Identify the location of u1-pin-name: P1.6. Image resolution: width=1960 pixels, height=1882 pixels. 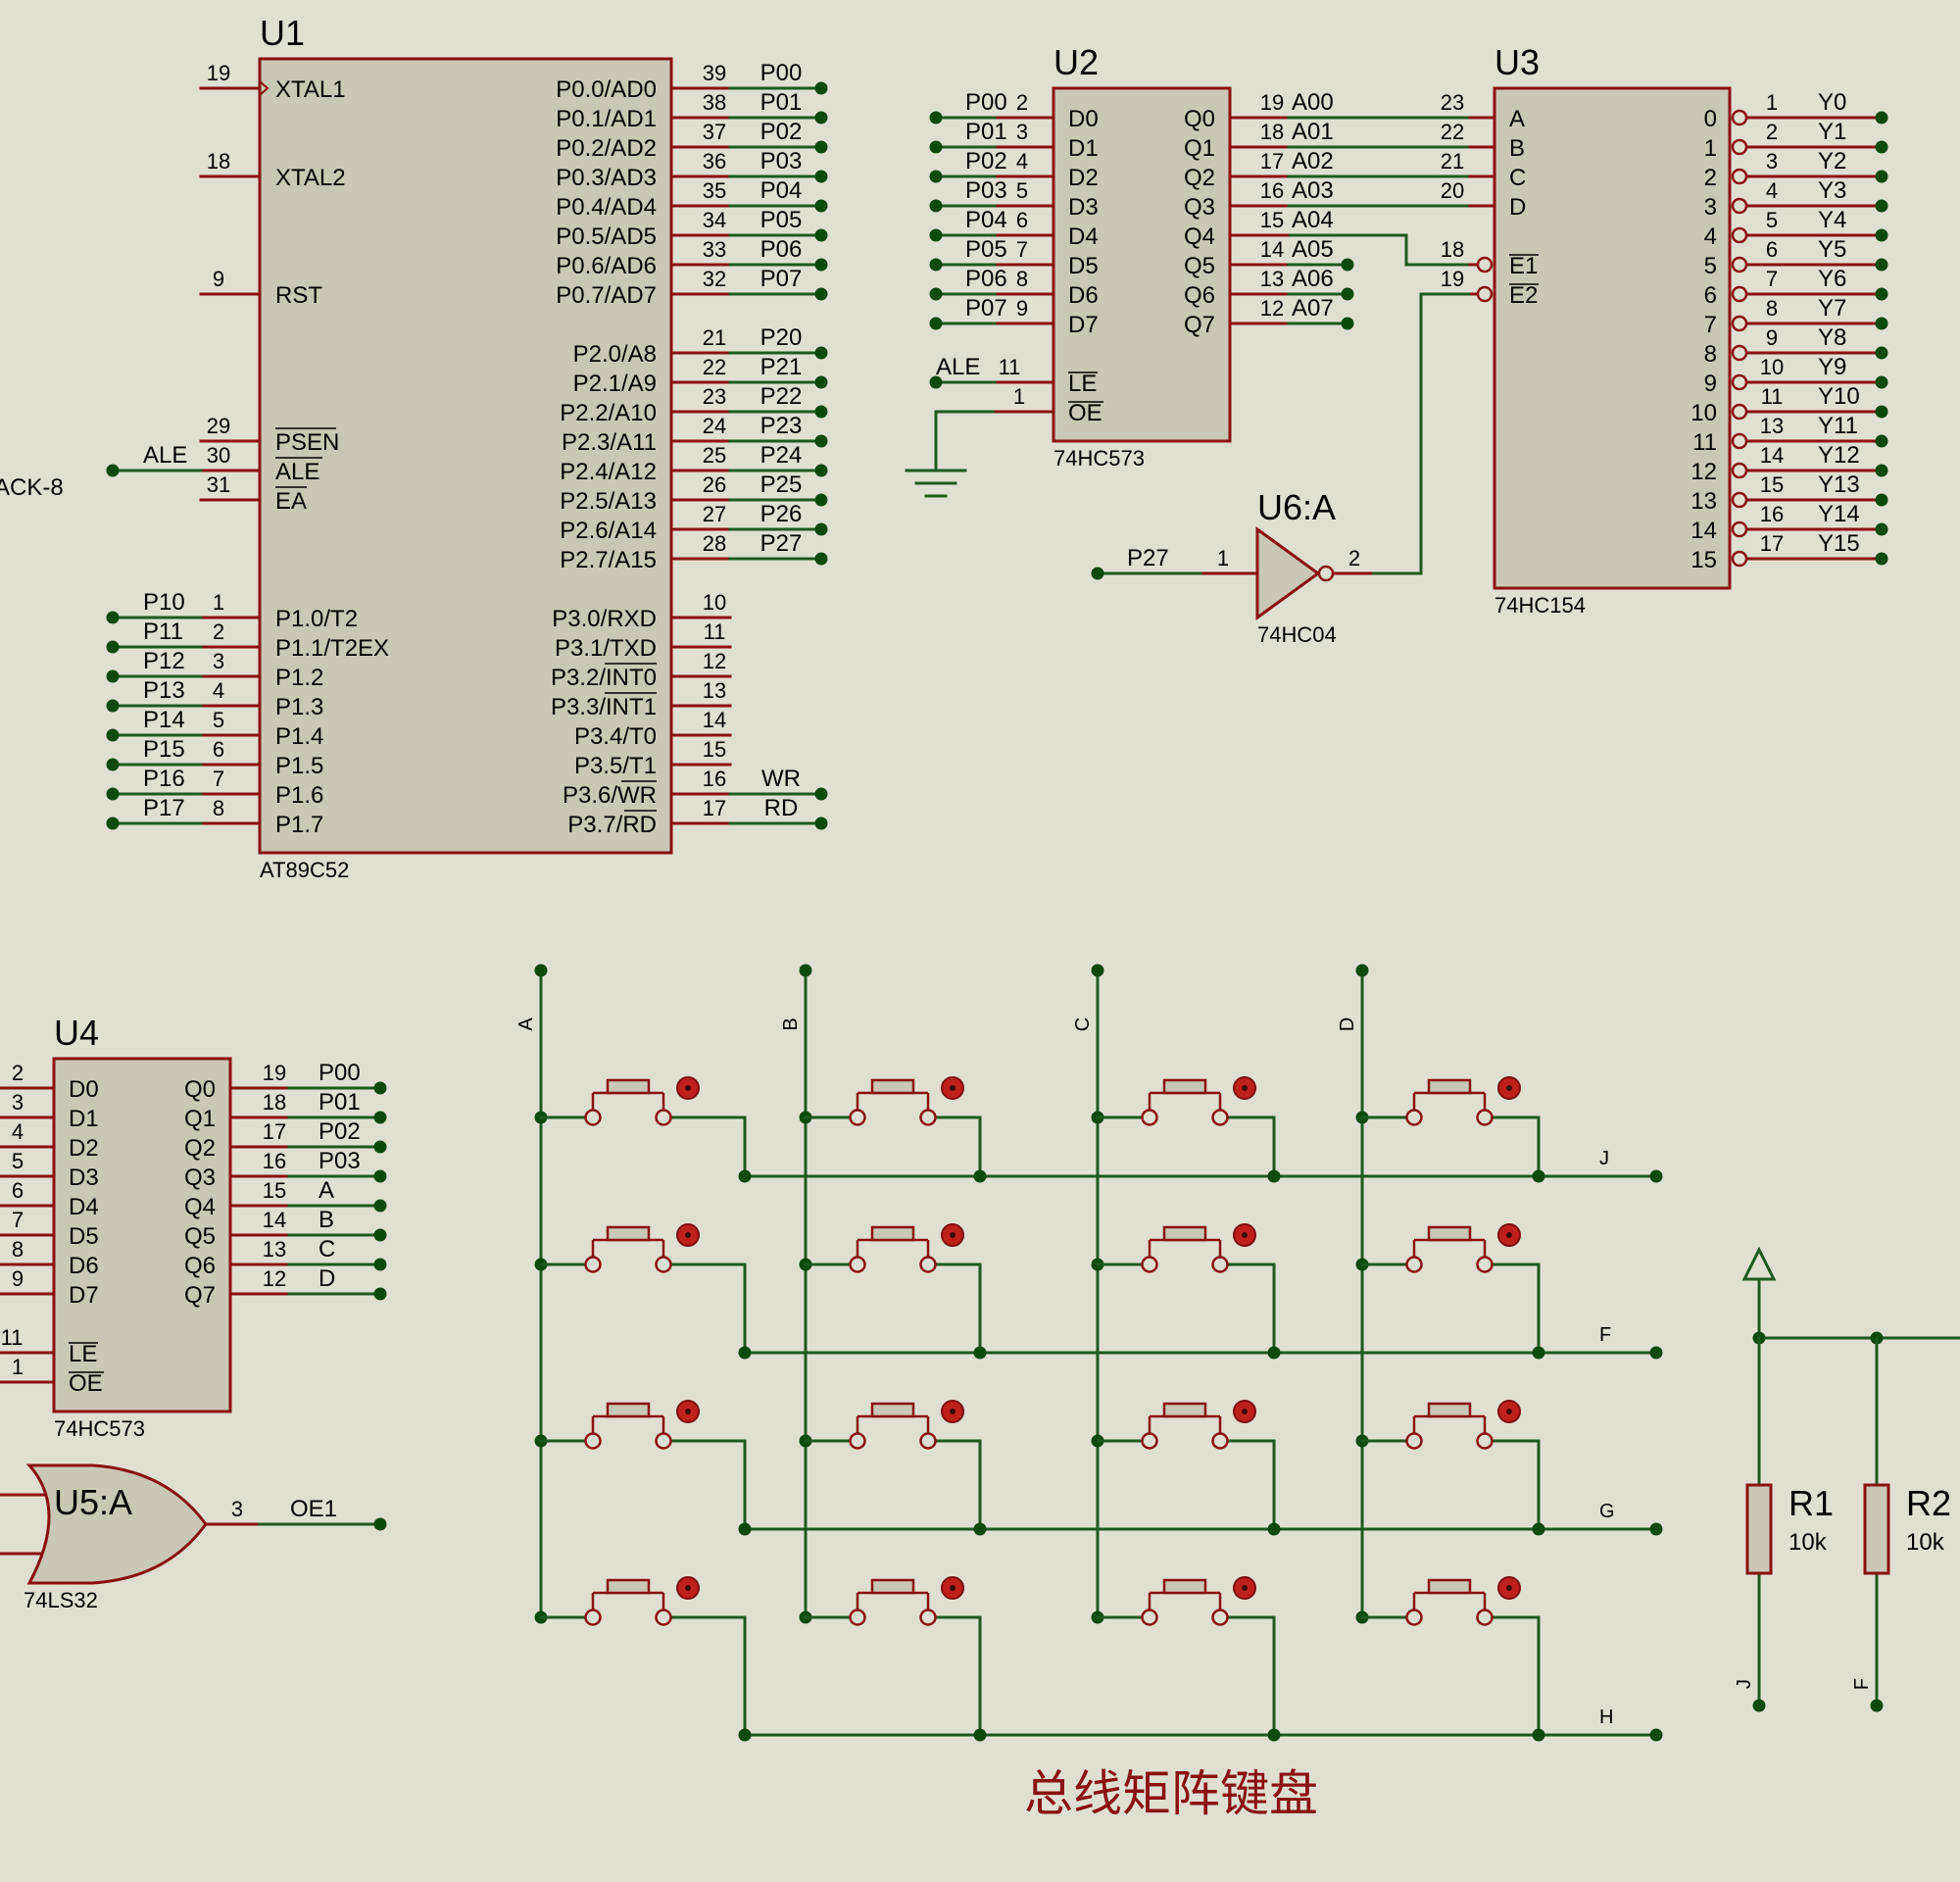
(299, 795).